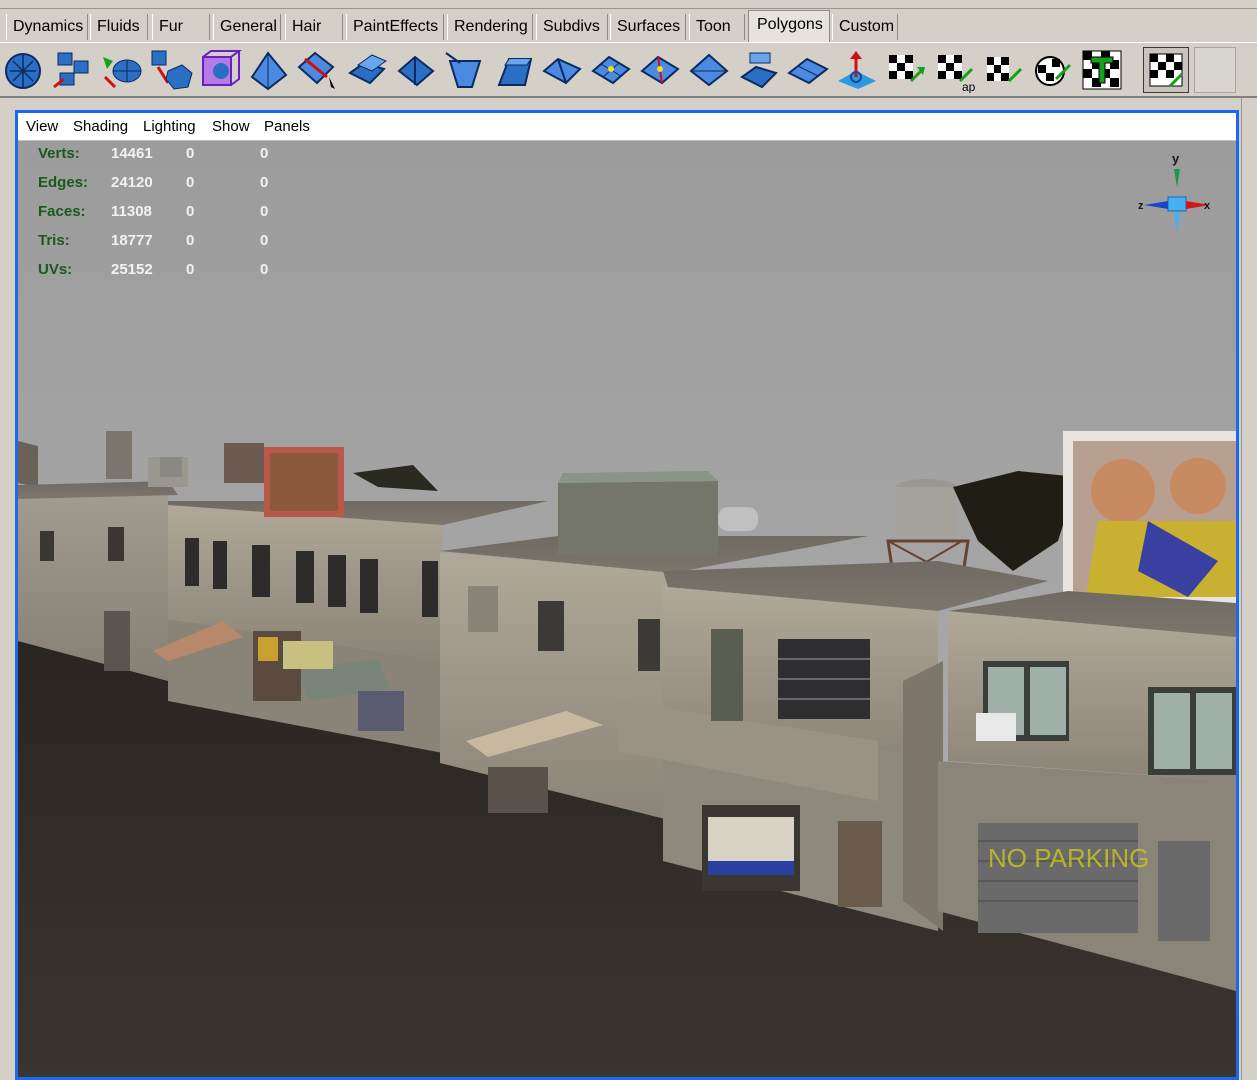  What do you see at coordinates (367, 70) in the screenshot?
I see `extrude-face-icon` at bounding box center [367, 70].